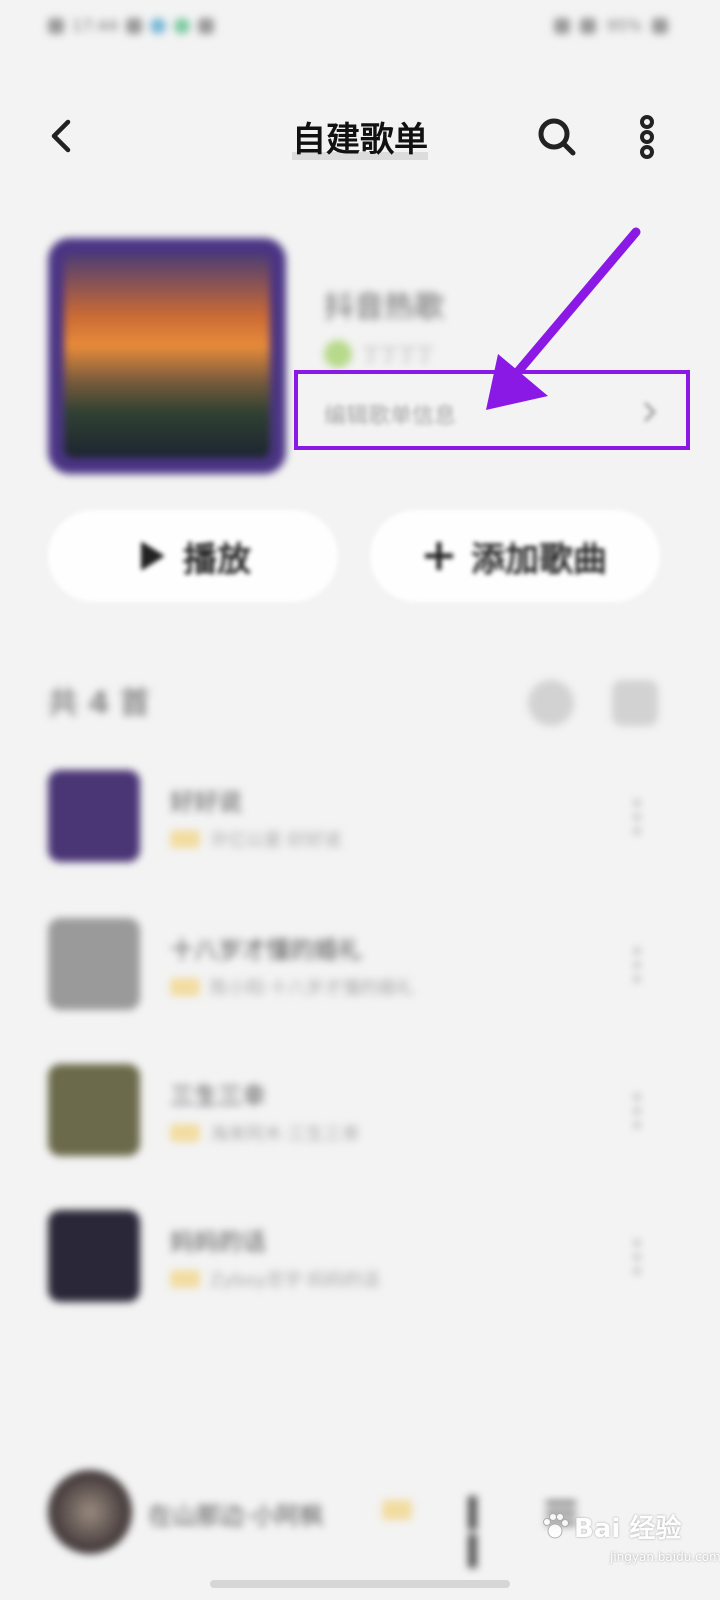 The width and height of the screenshot is (720, 1600). Describe the element at coordinates (556, 1525) in the screenshot. I see `paw-logo-icon` at that location.